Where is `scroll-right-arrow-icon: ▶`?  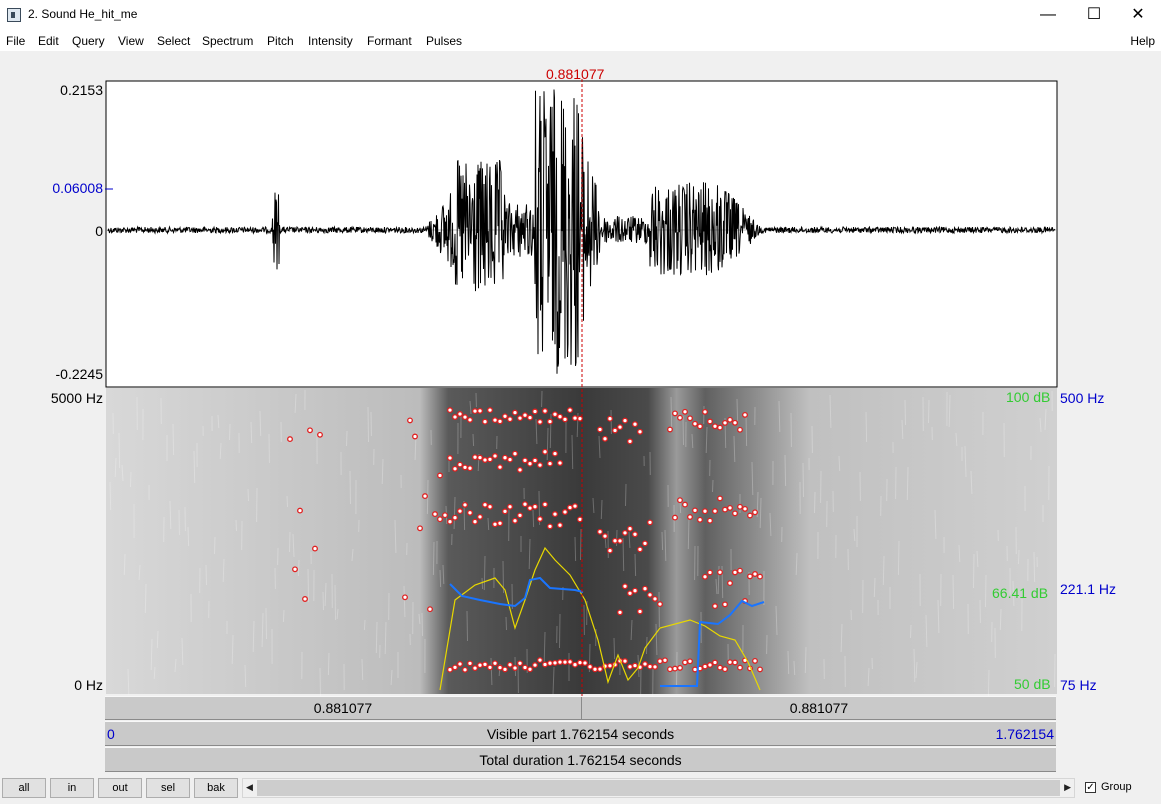
scroll-right-arrow-icon: ▶ is located at coordinates (1067, 787).